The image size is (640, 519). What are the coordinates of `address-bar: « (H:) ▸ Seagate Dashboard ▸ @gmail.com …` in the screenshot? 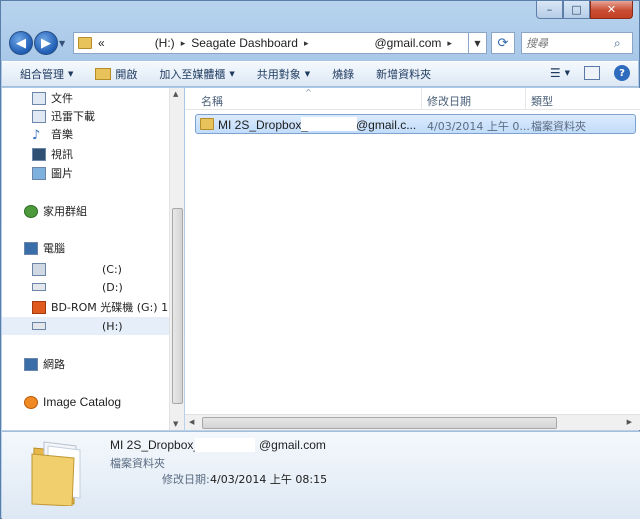 It's located at (271, 43).